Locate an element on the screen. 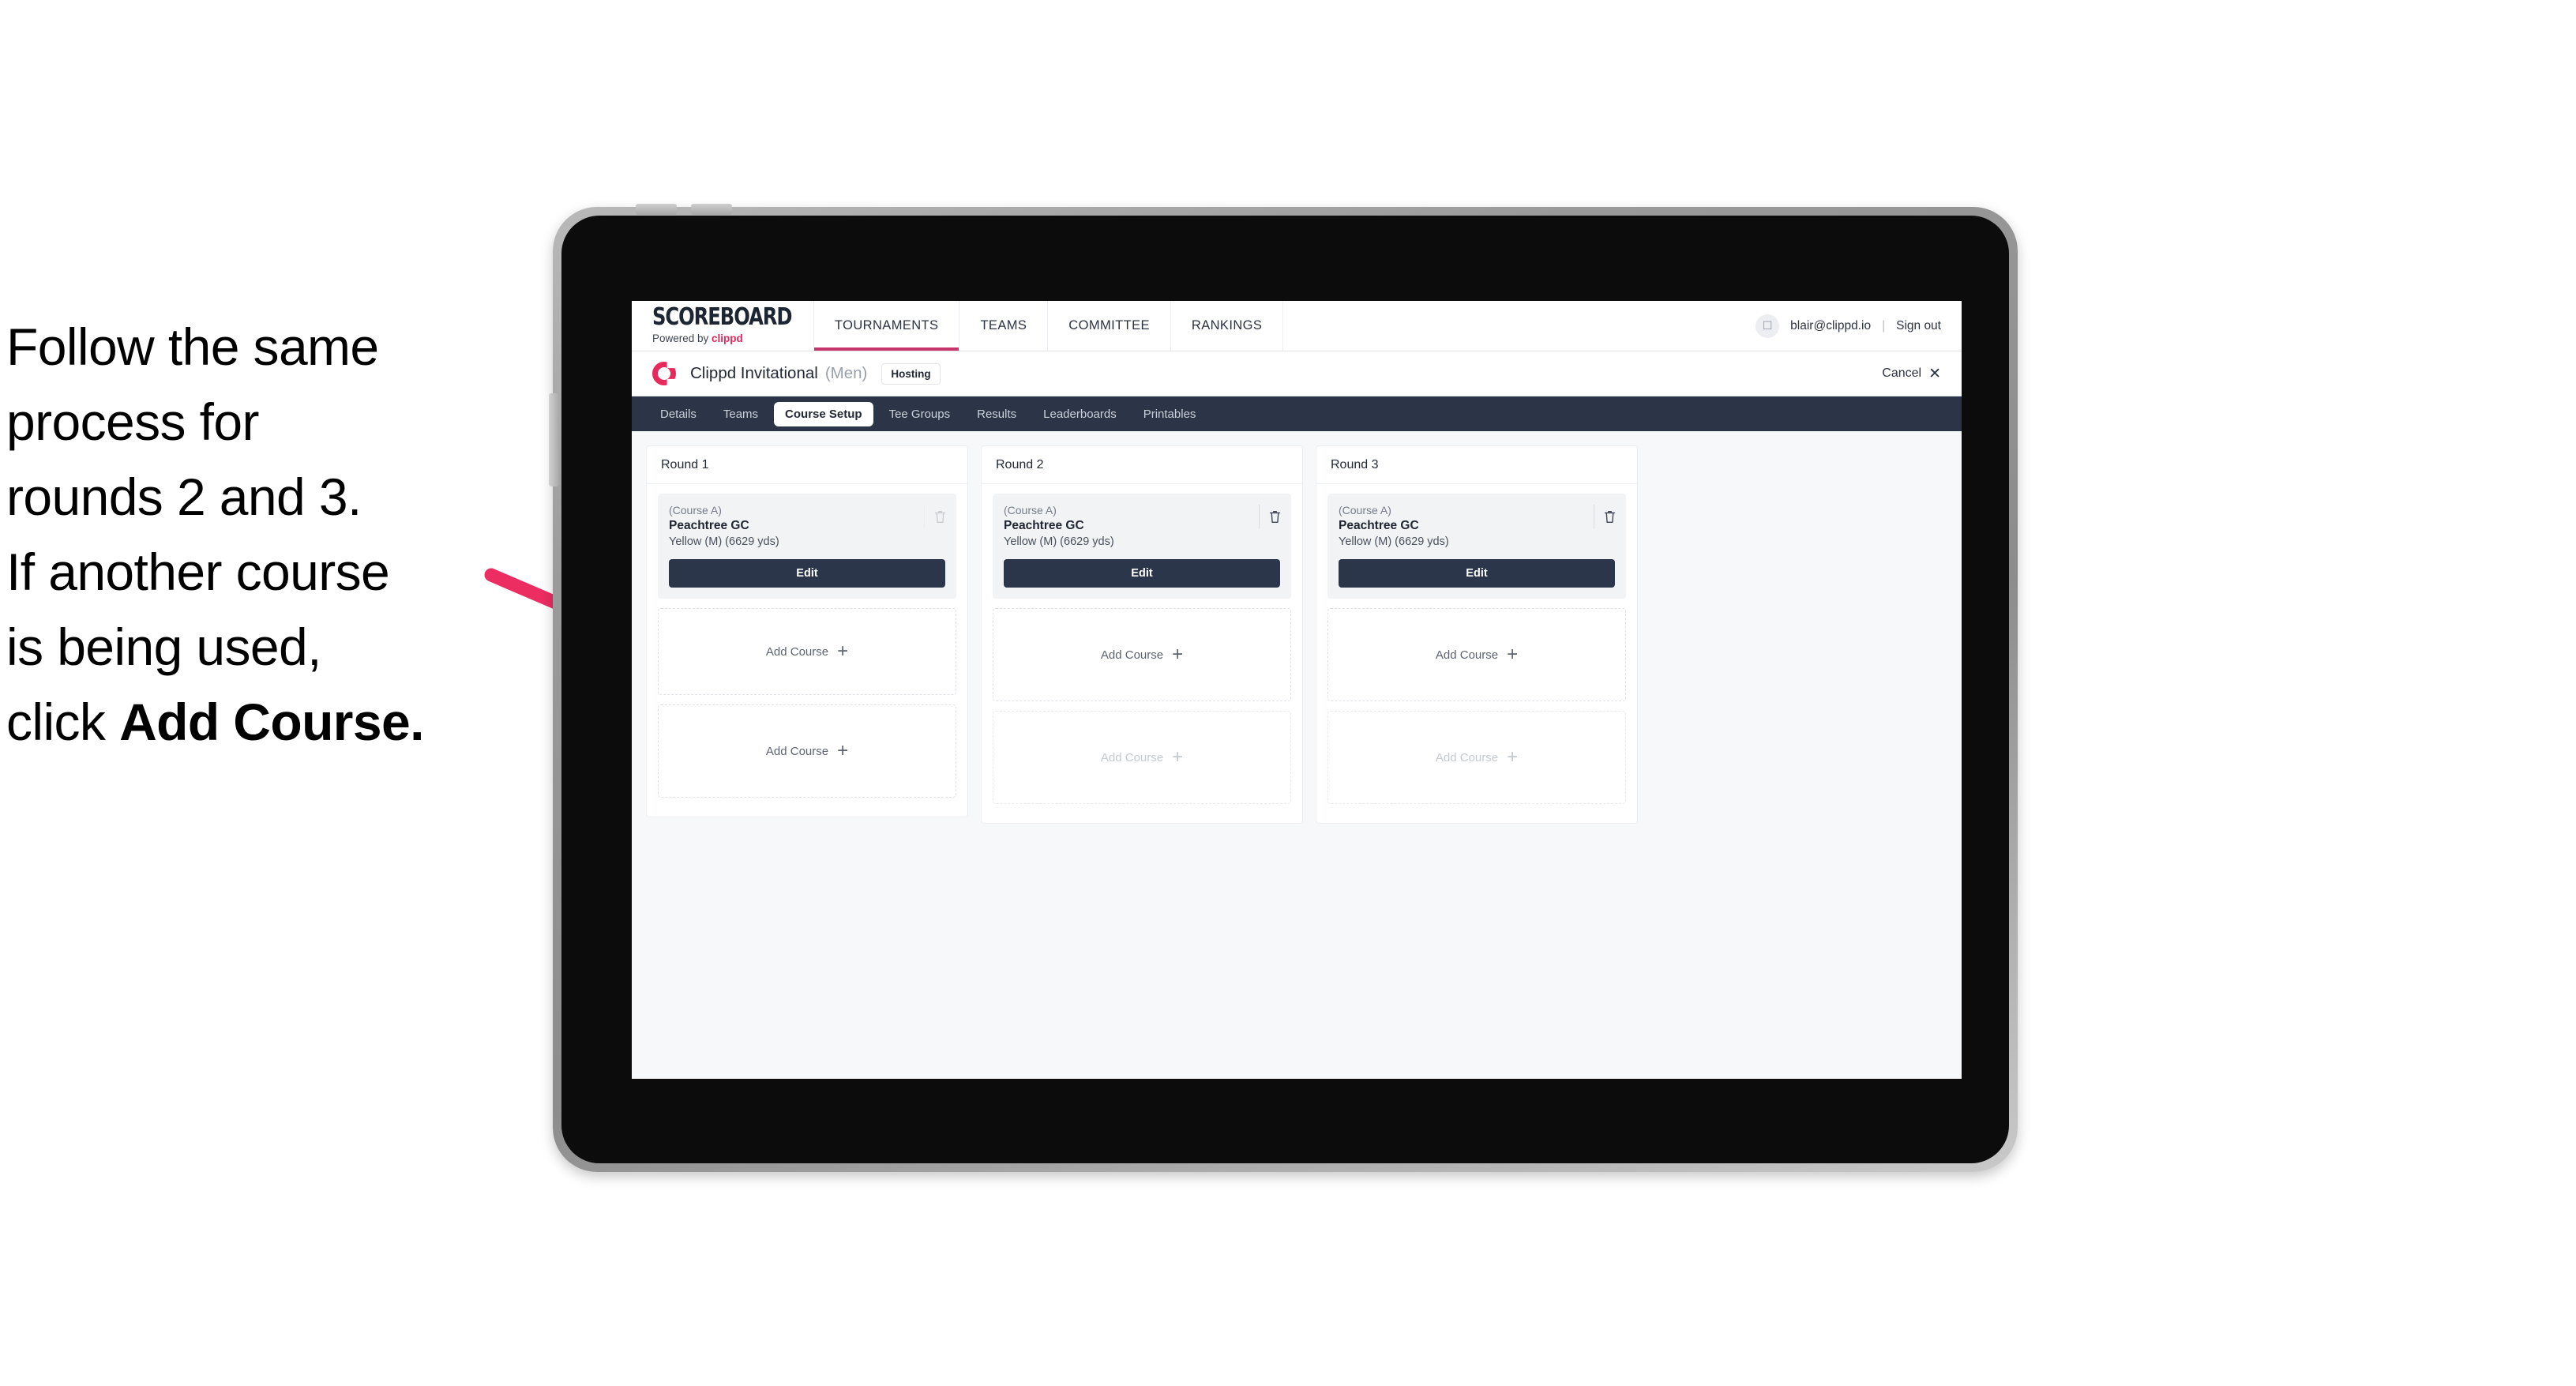 This screenshot has height=1386, width=2576. status-badge: Hosting is located at coordinates (911, 373).